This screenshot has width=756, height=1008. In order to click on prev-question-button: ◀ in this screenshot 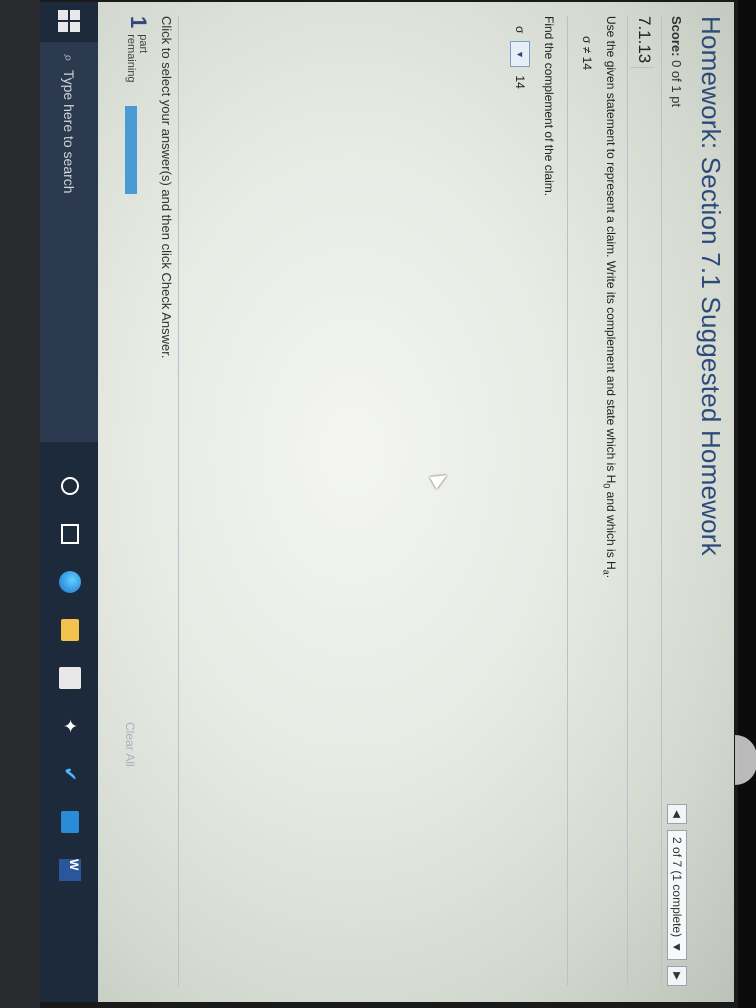, I will do `click(677, 814)`.